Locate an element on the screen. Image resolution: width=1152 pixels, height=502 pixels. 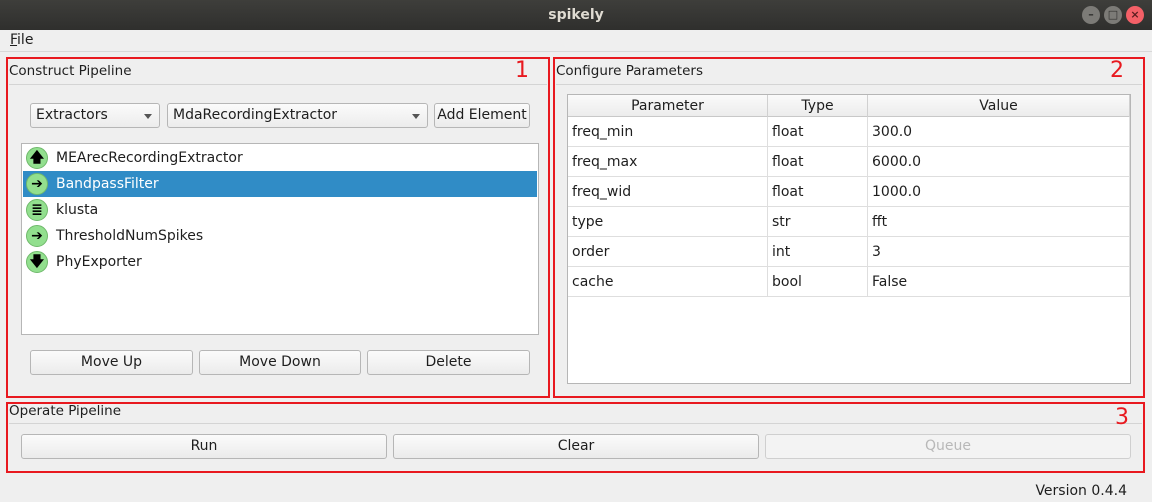
category-combo-value: Extractors is located at coordinates (72, 115).